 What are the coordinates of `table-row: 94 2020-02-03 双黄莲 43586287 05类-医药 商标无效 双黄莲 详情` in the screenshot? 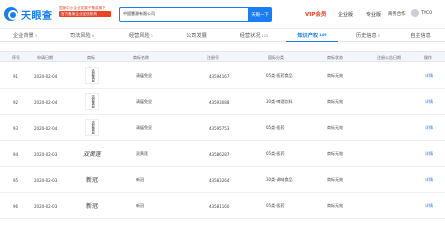 It's located at (222, 154).